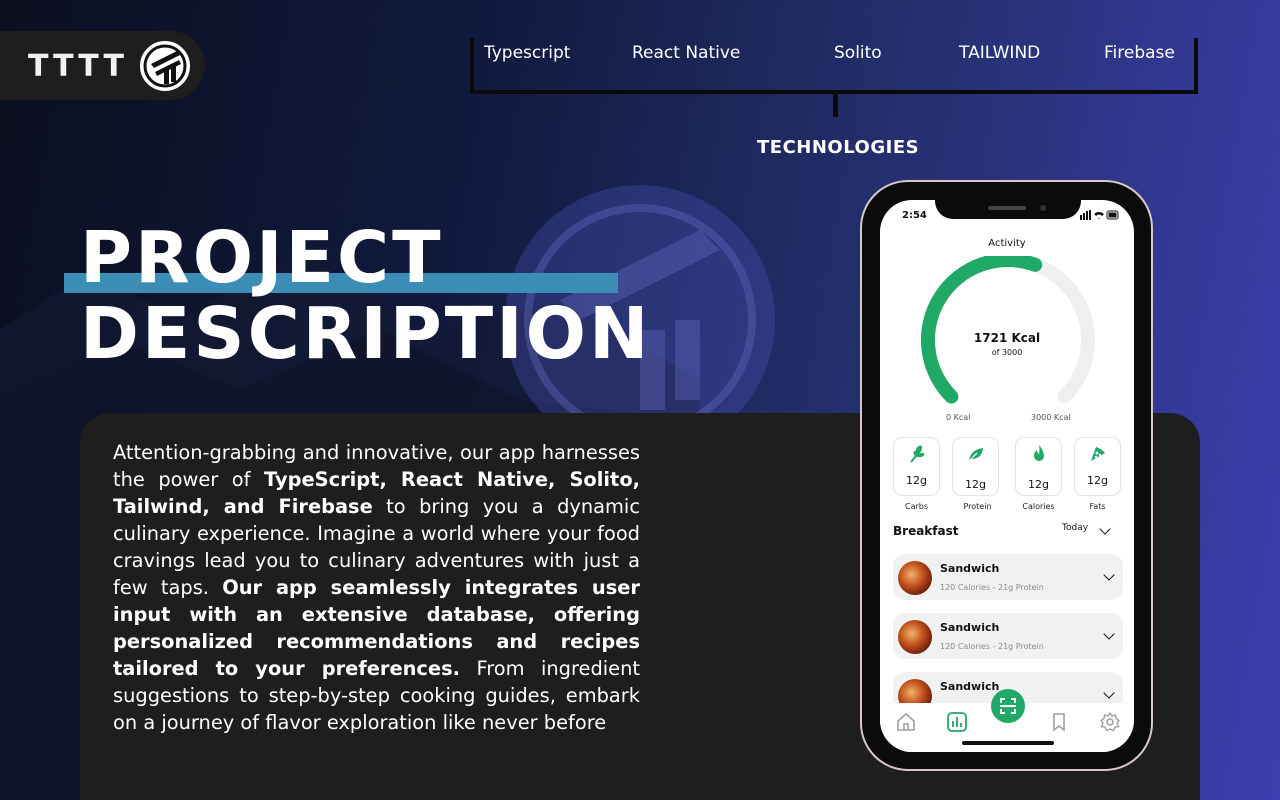  Describe the element at coordinates (78, 66) in the screenshot. I see `logo-text: TTTT` at that location.